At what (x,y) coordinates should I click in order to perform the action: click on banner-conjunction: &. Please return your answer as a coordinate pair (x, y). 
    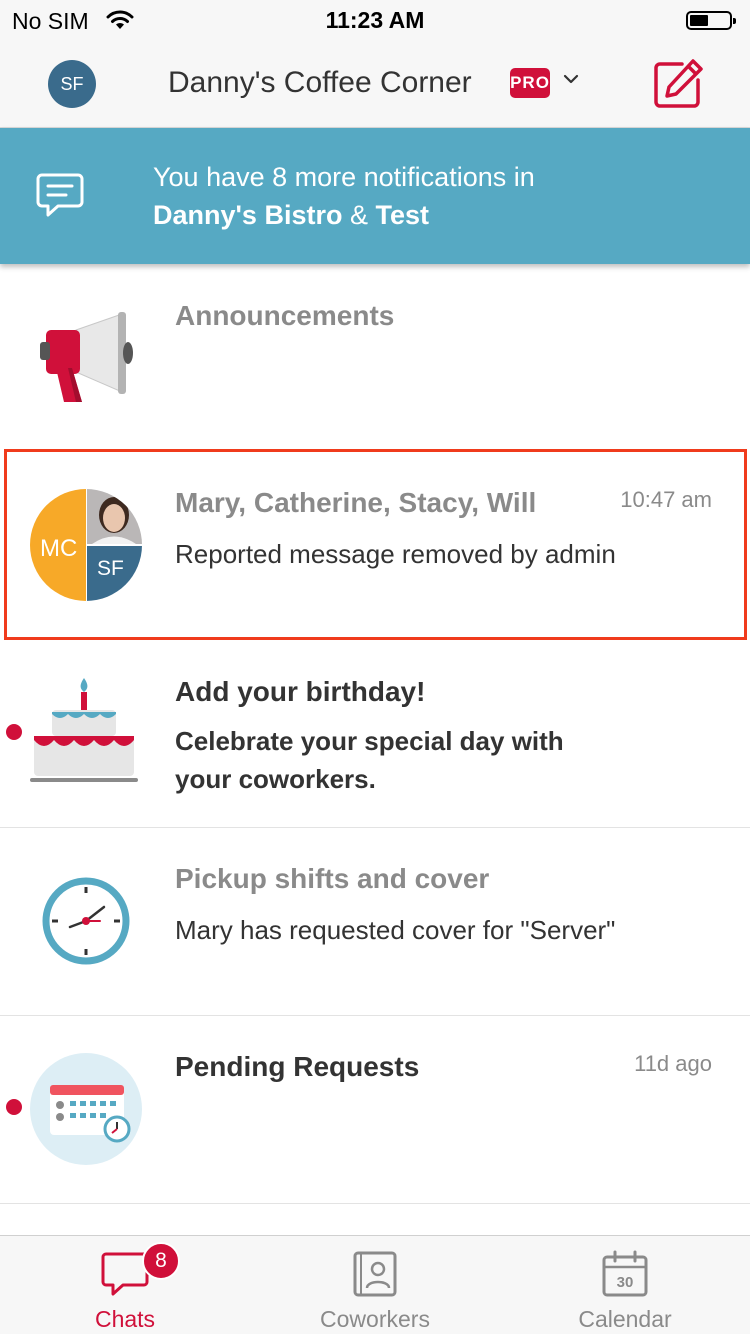
    Looking at the image, I should click on (359, 215).